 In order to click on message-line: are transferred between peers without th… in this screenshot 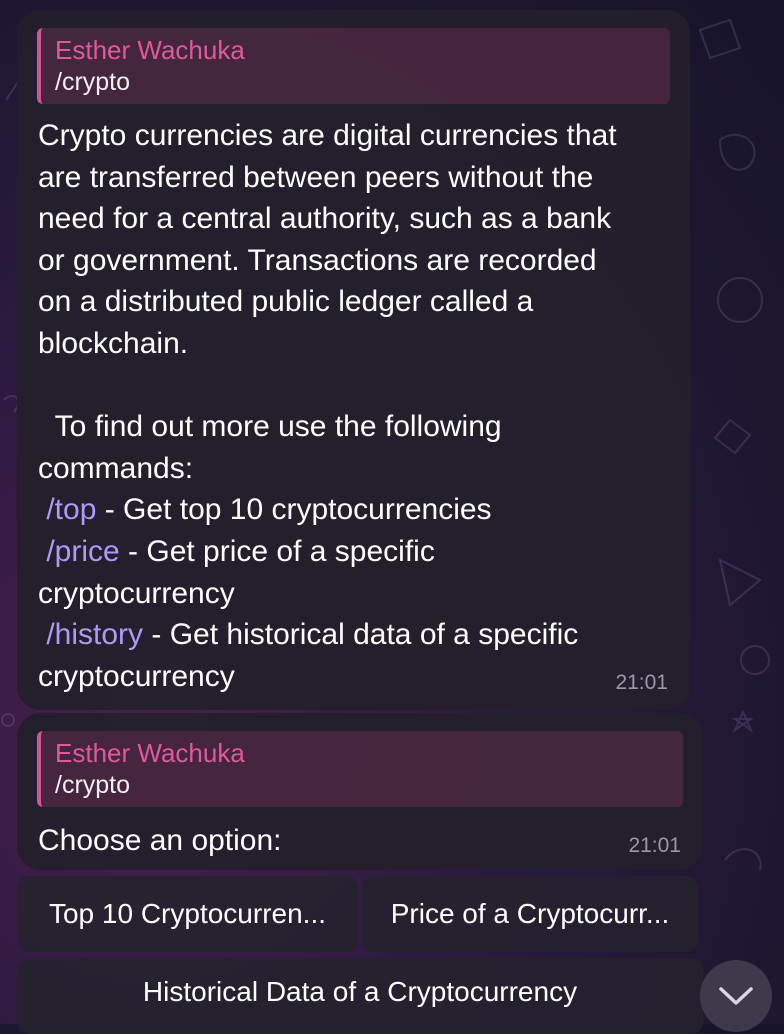, I will do `click(355, 178)`.